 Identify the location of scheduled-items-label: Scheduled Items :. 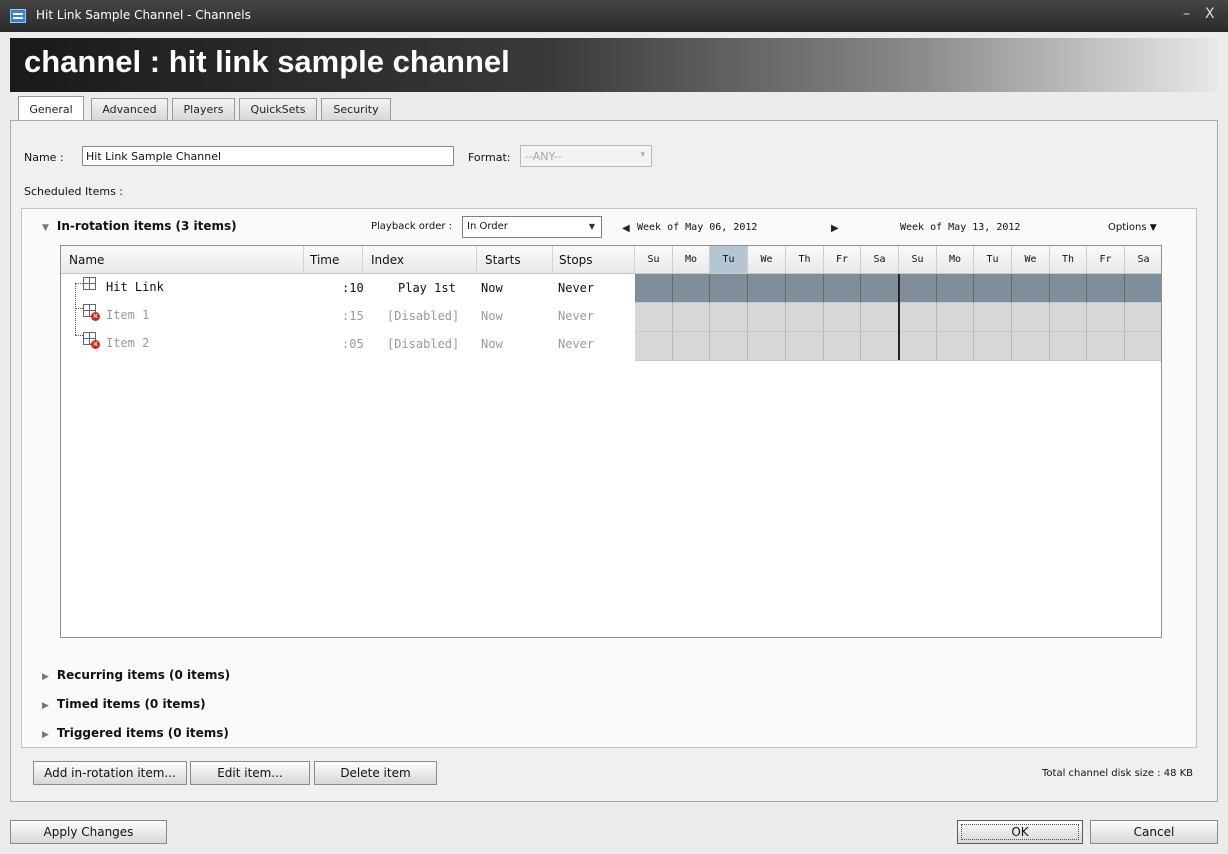
(73, 191).